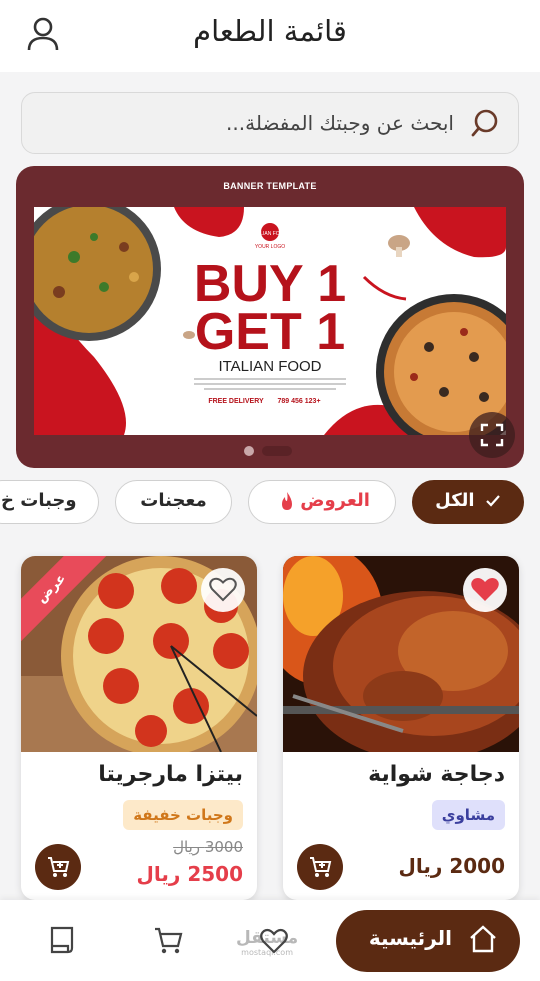  What do you see at coordinates (223, 590) in the screenshot?
I see `favorite-heart-outline-icon` at bounding box center [223, 590].